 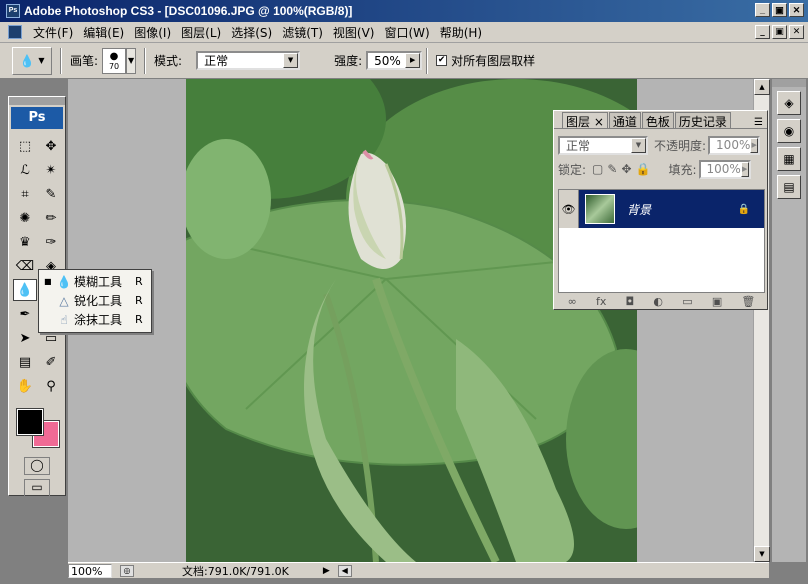 What do you see at coordinates (660, 169) in the screenshot?
I see `lock-row: 锁定: ▢ ✎ ✥ 🔒 填充: 100% ▶` at bounding box center [660, 169].